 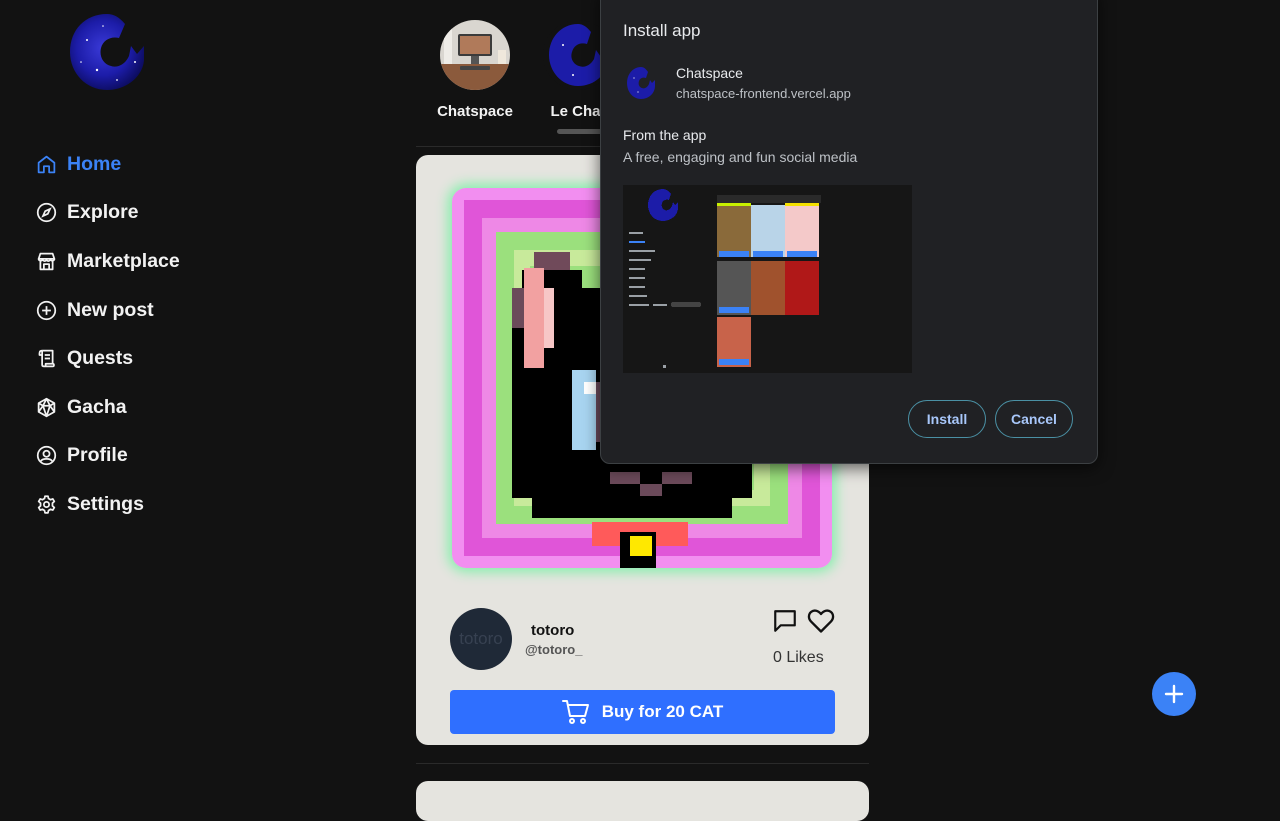 What do you see at coordinates (46, 261) in the screenshot?
I see `store-icon` at bounding box center [46, 261].